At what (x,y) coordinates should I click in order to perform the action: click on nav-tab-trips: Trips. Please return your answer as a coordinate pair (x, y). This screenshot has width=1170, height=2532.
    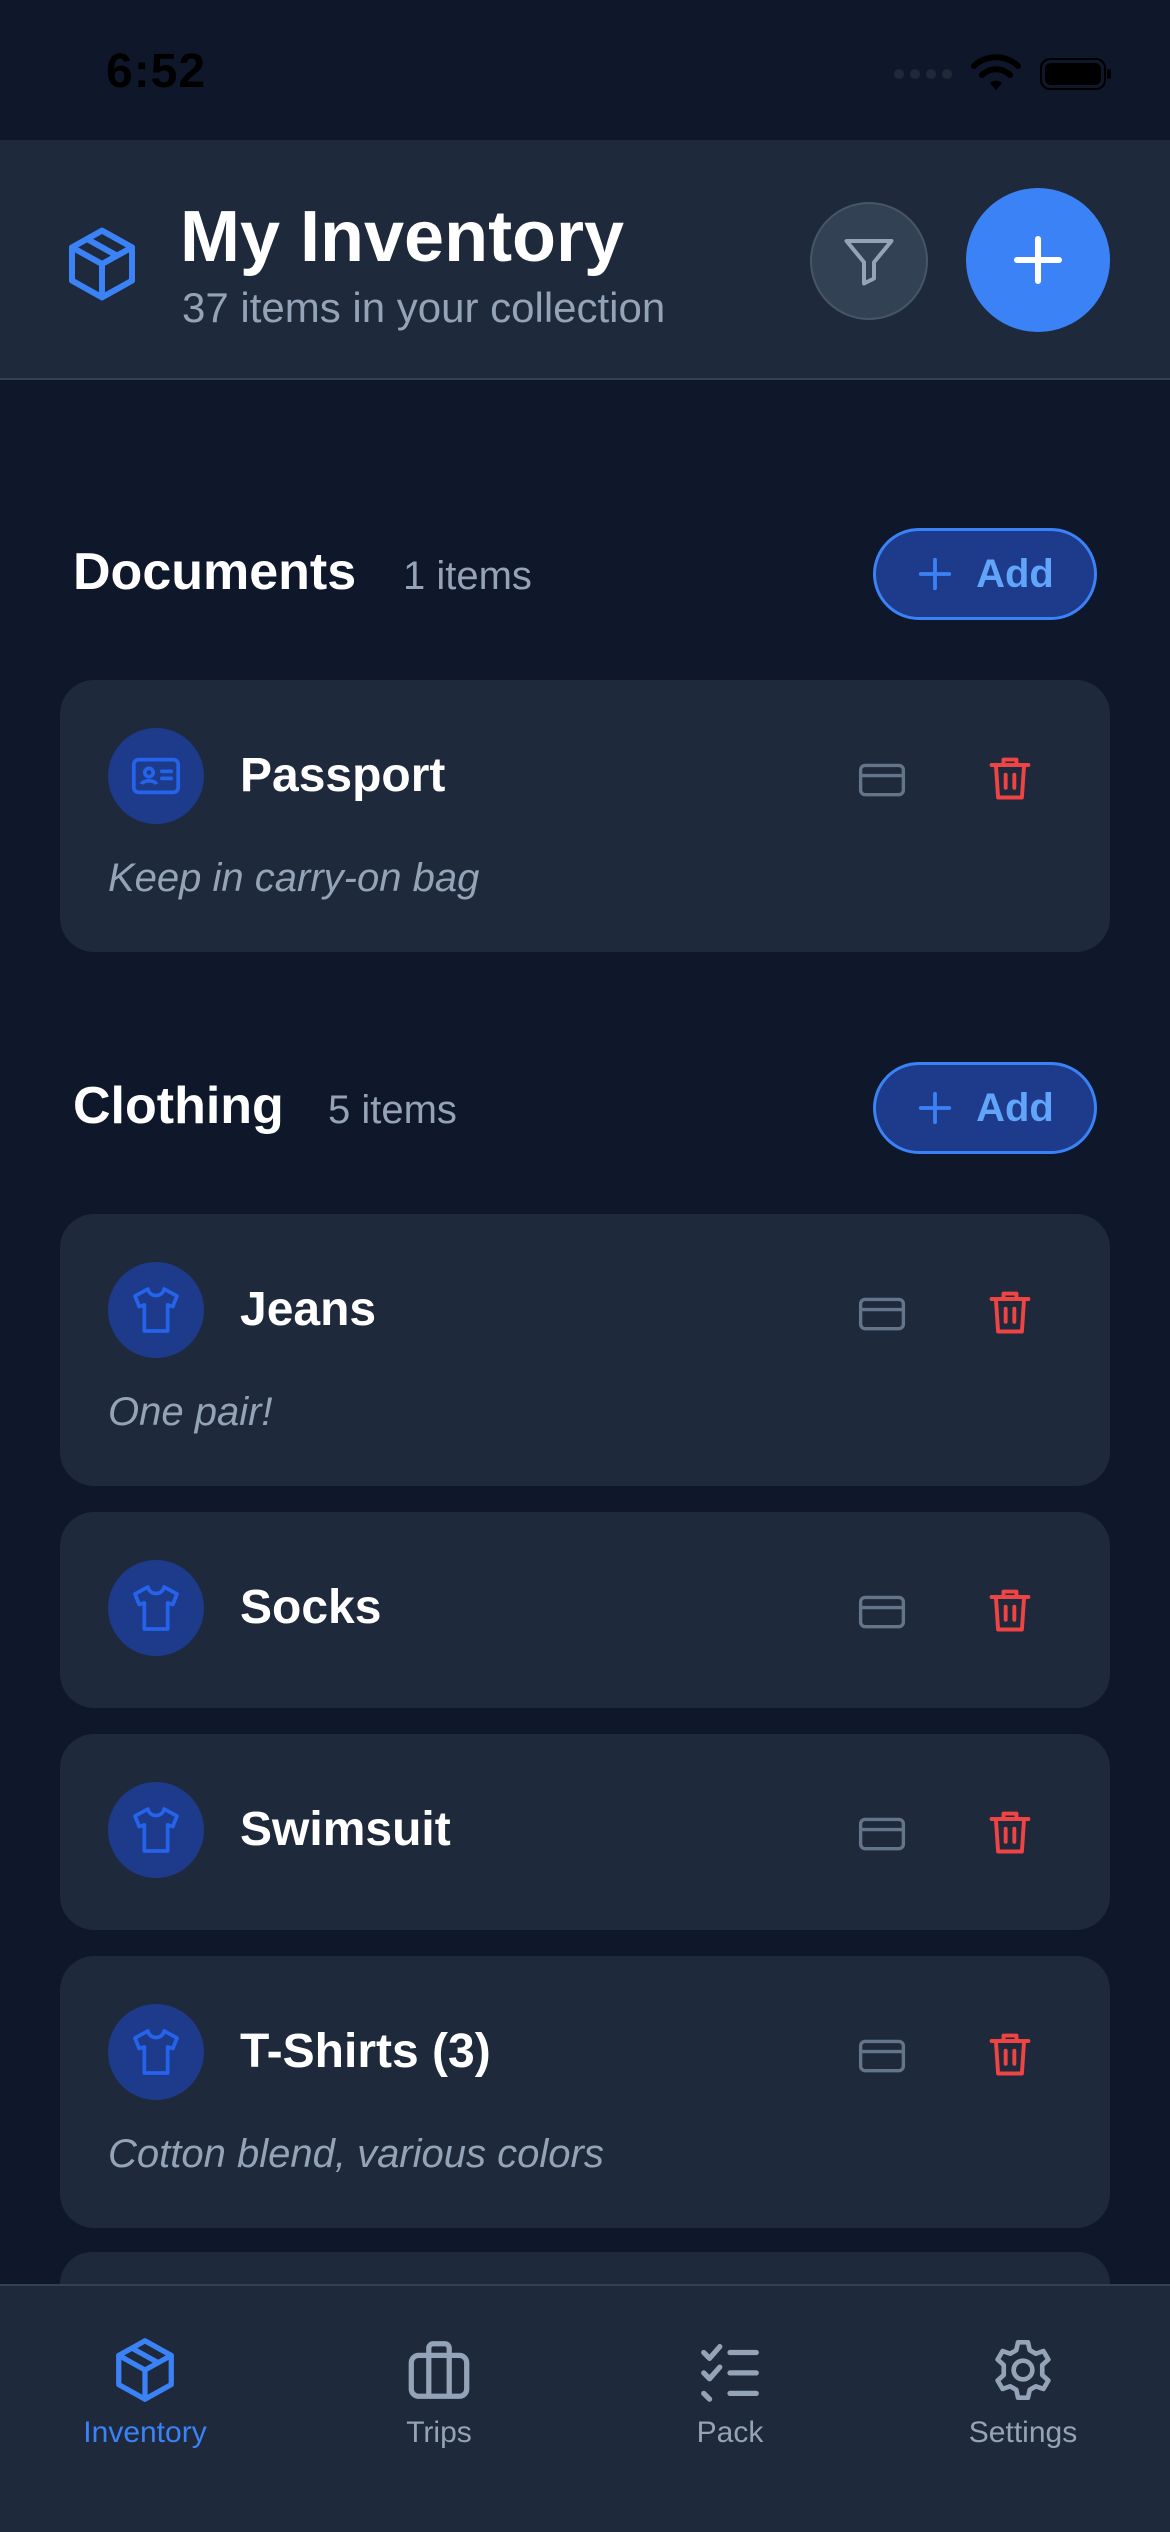
    Looking at the image, I should click on (439, 2392).